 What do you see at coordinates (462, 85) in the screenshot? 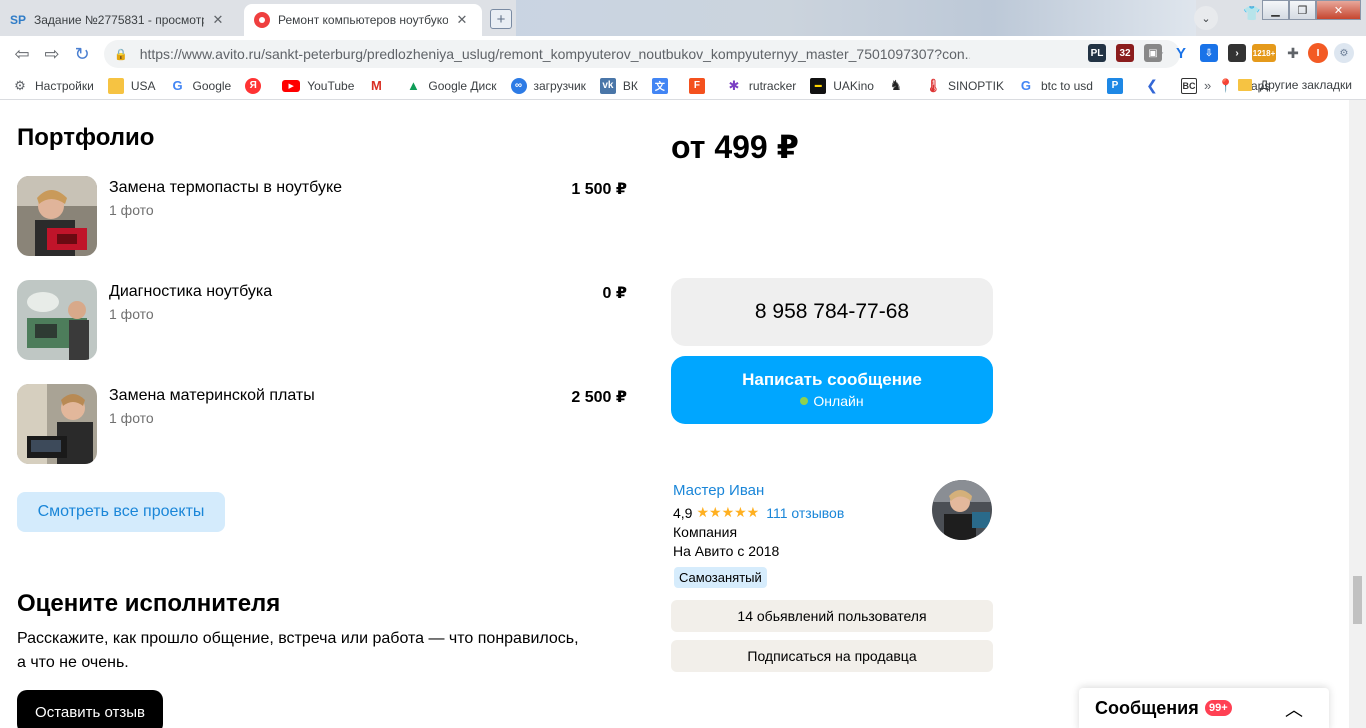
I see `bookmark-label: Google Диск` at bounding box center [462, 85].